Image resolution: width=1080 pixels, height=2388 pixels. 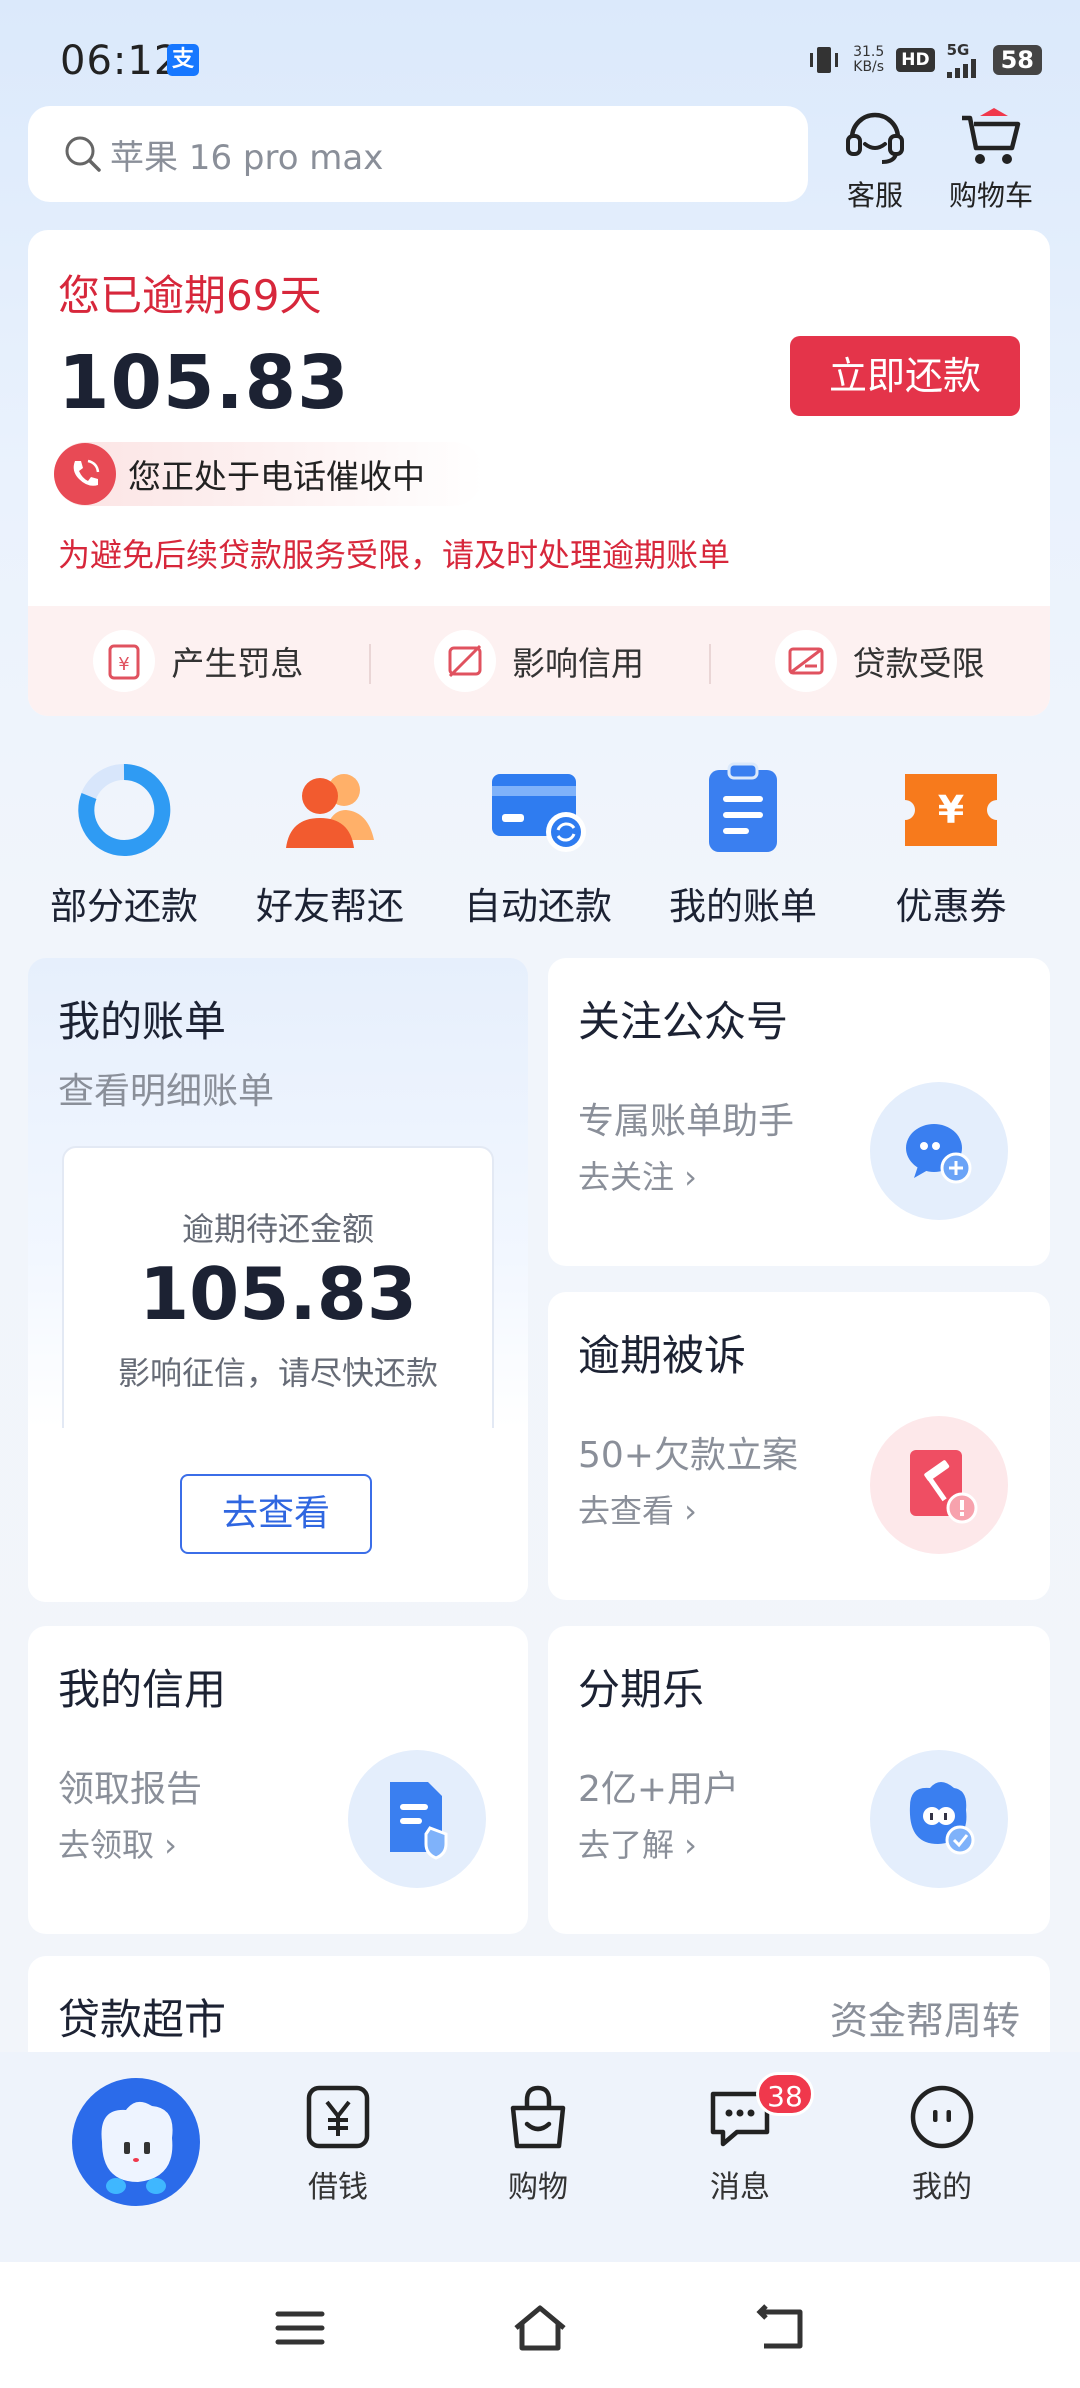 I want to click on loan-market-title: 贷款超市, so click(x=142, y=2019).